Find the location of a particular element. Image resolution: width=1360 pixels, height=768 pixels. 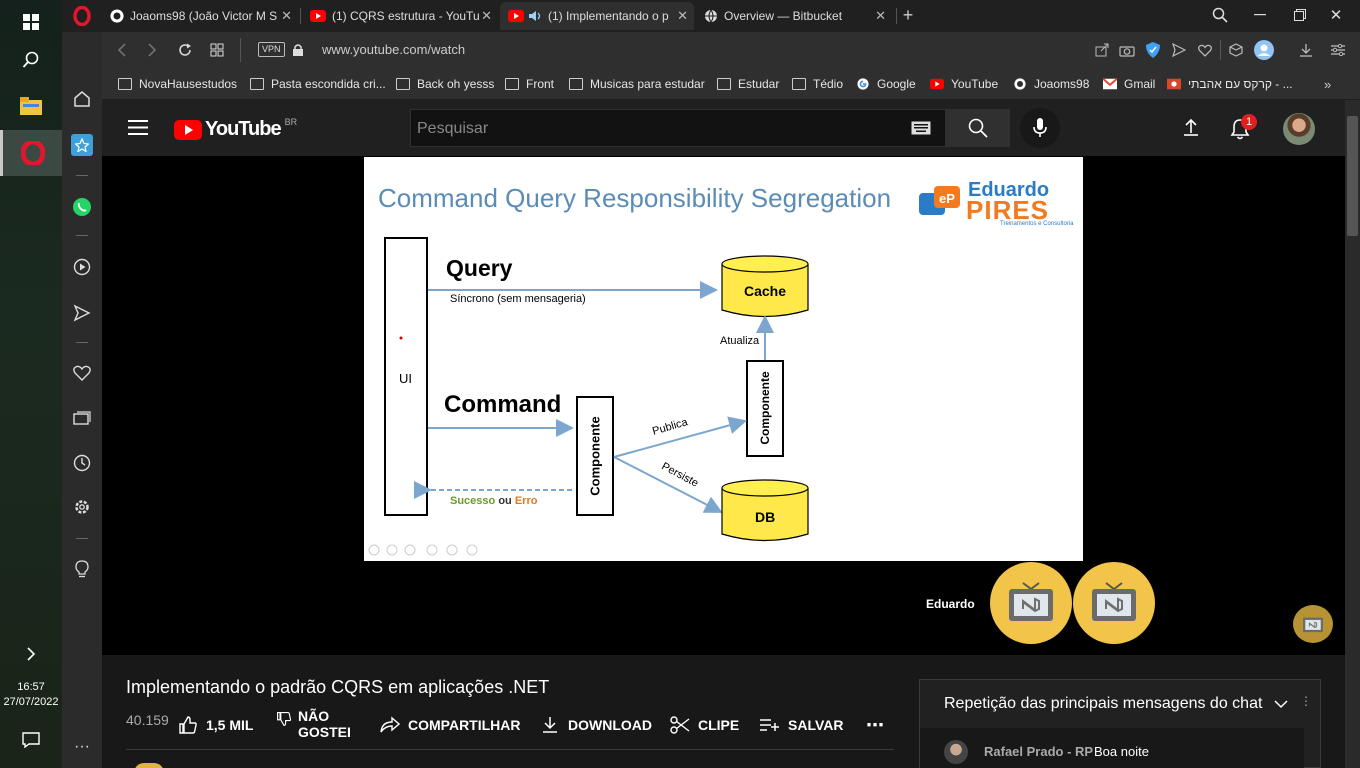

keyboard-icon is located at coordinates (921, 130).